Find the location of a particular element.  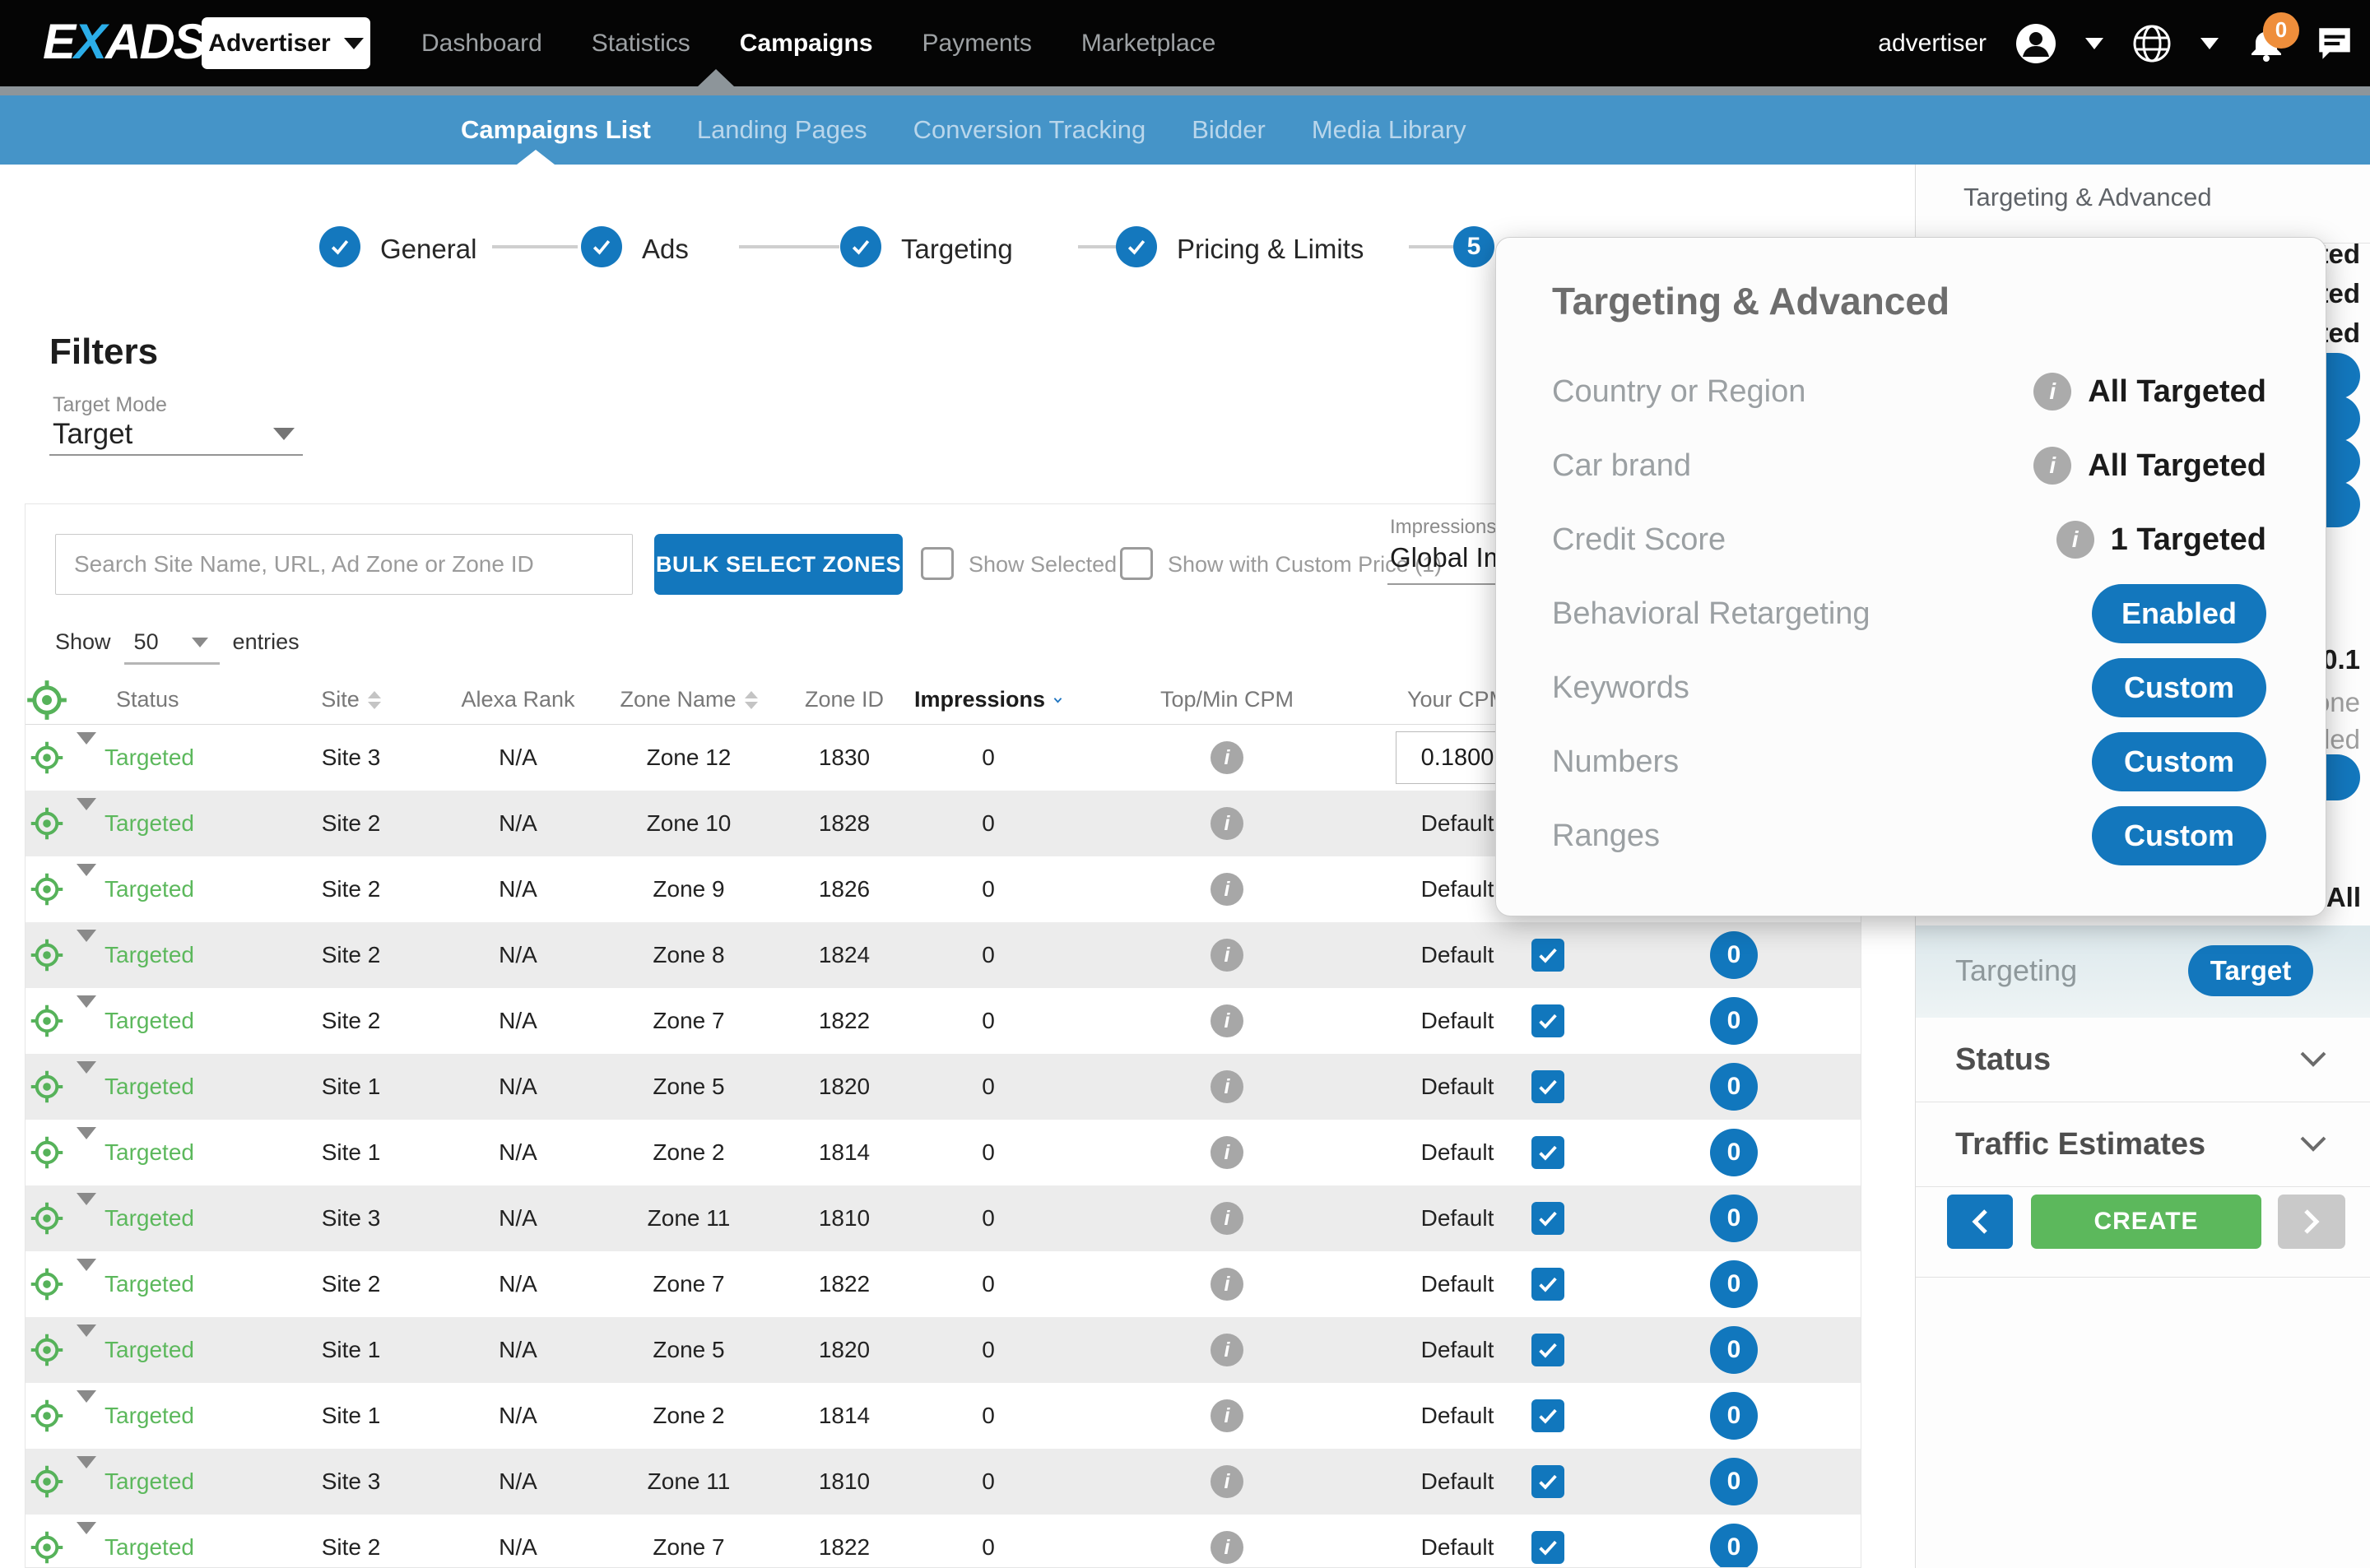

nav-payments: Payments is located at coordinates (977, 44).